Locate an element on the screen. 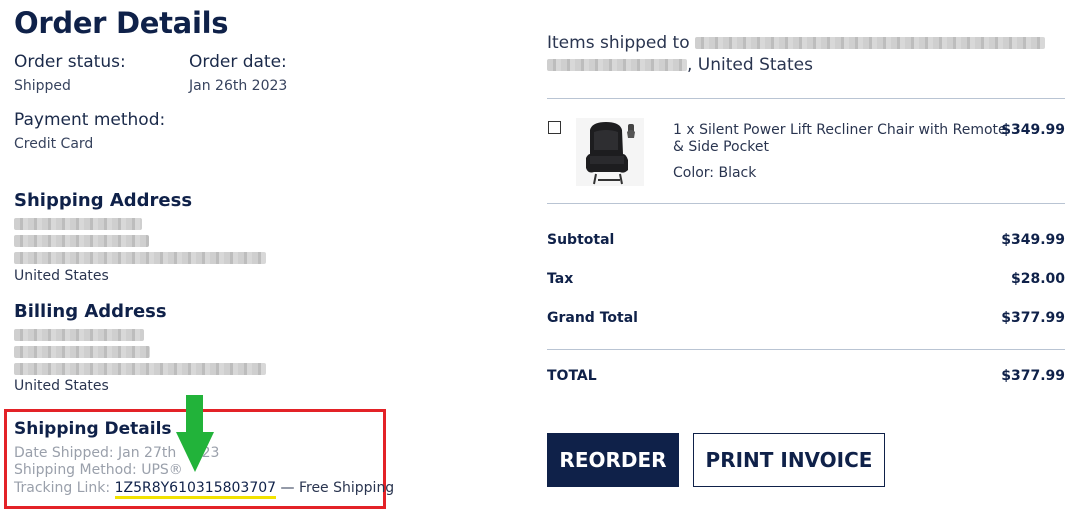  shipping-country: United States is located at coordinates (61, 276).